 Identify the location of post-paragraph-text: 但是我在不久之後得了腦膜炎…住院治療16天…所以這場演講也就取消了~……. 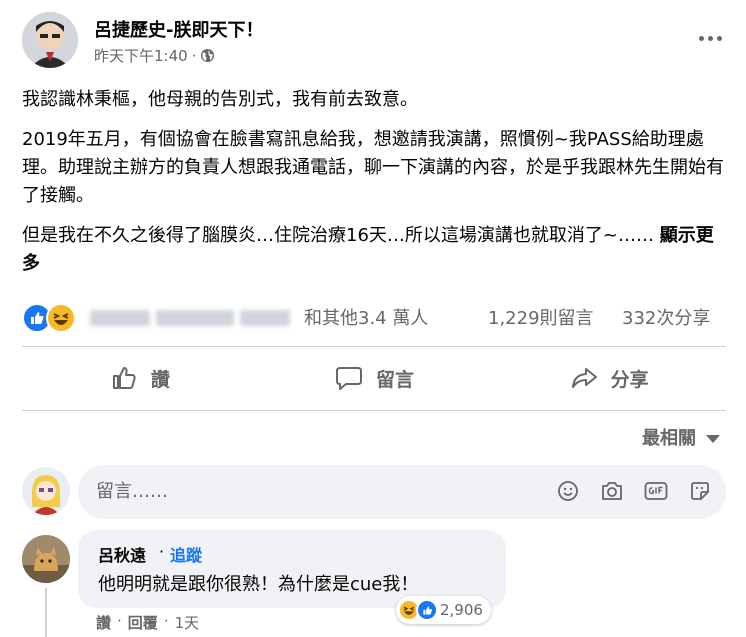
(338, 235).